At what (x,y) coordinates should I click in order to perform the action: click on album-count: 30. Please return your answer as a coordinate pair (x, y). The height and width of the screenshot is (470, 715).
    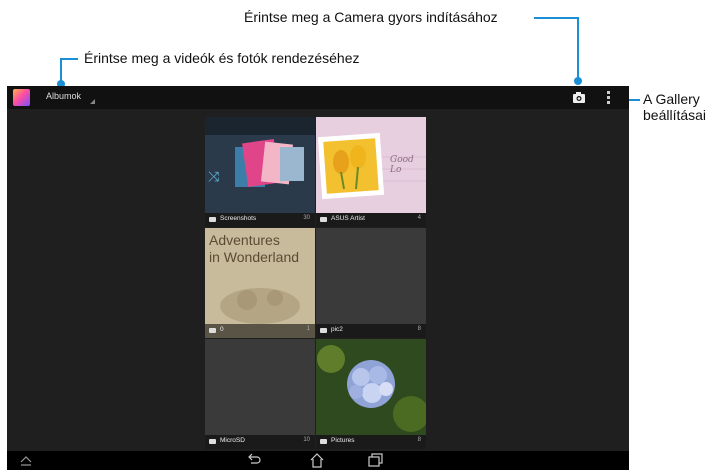
    Looking at the image, I should click on (306, 218).